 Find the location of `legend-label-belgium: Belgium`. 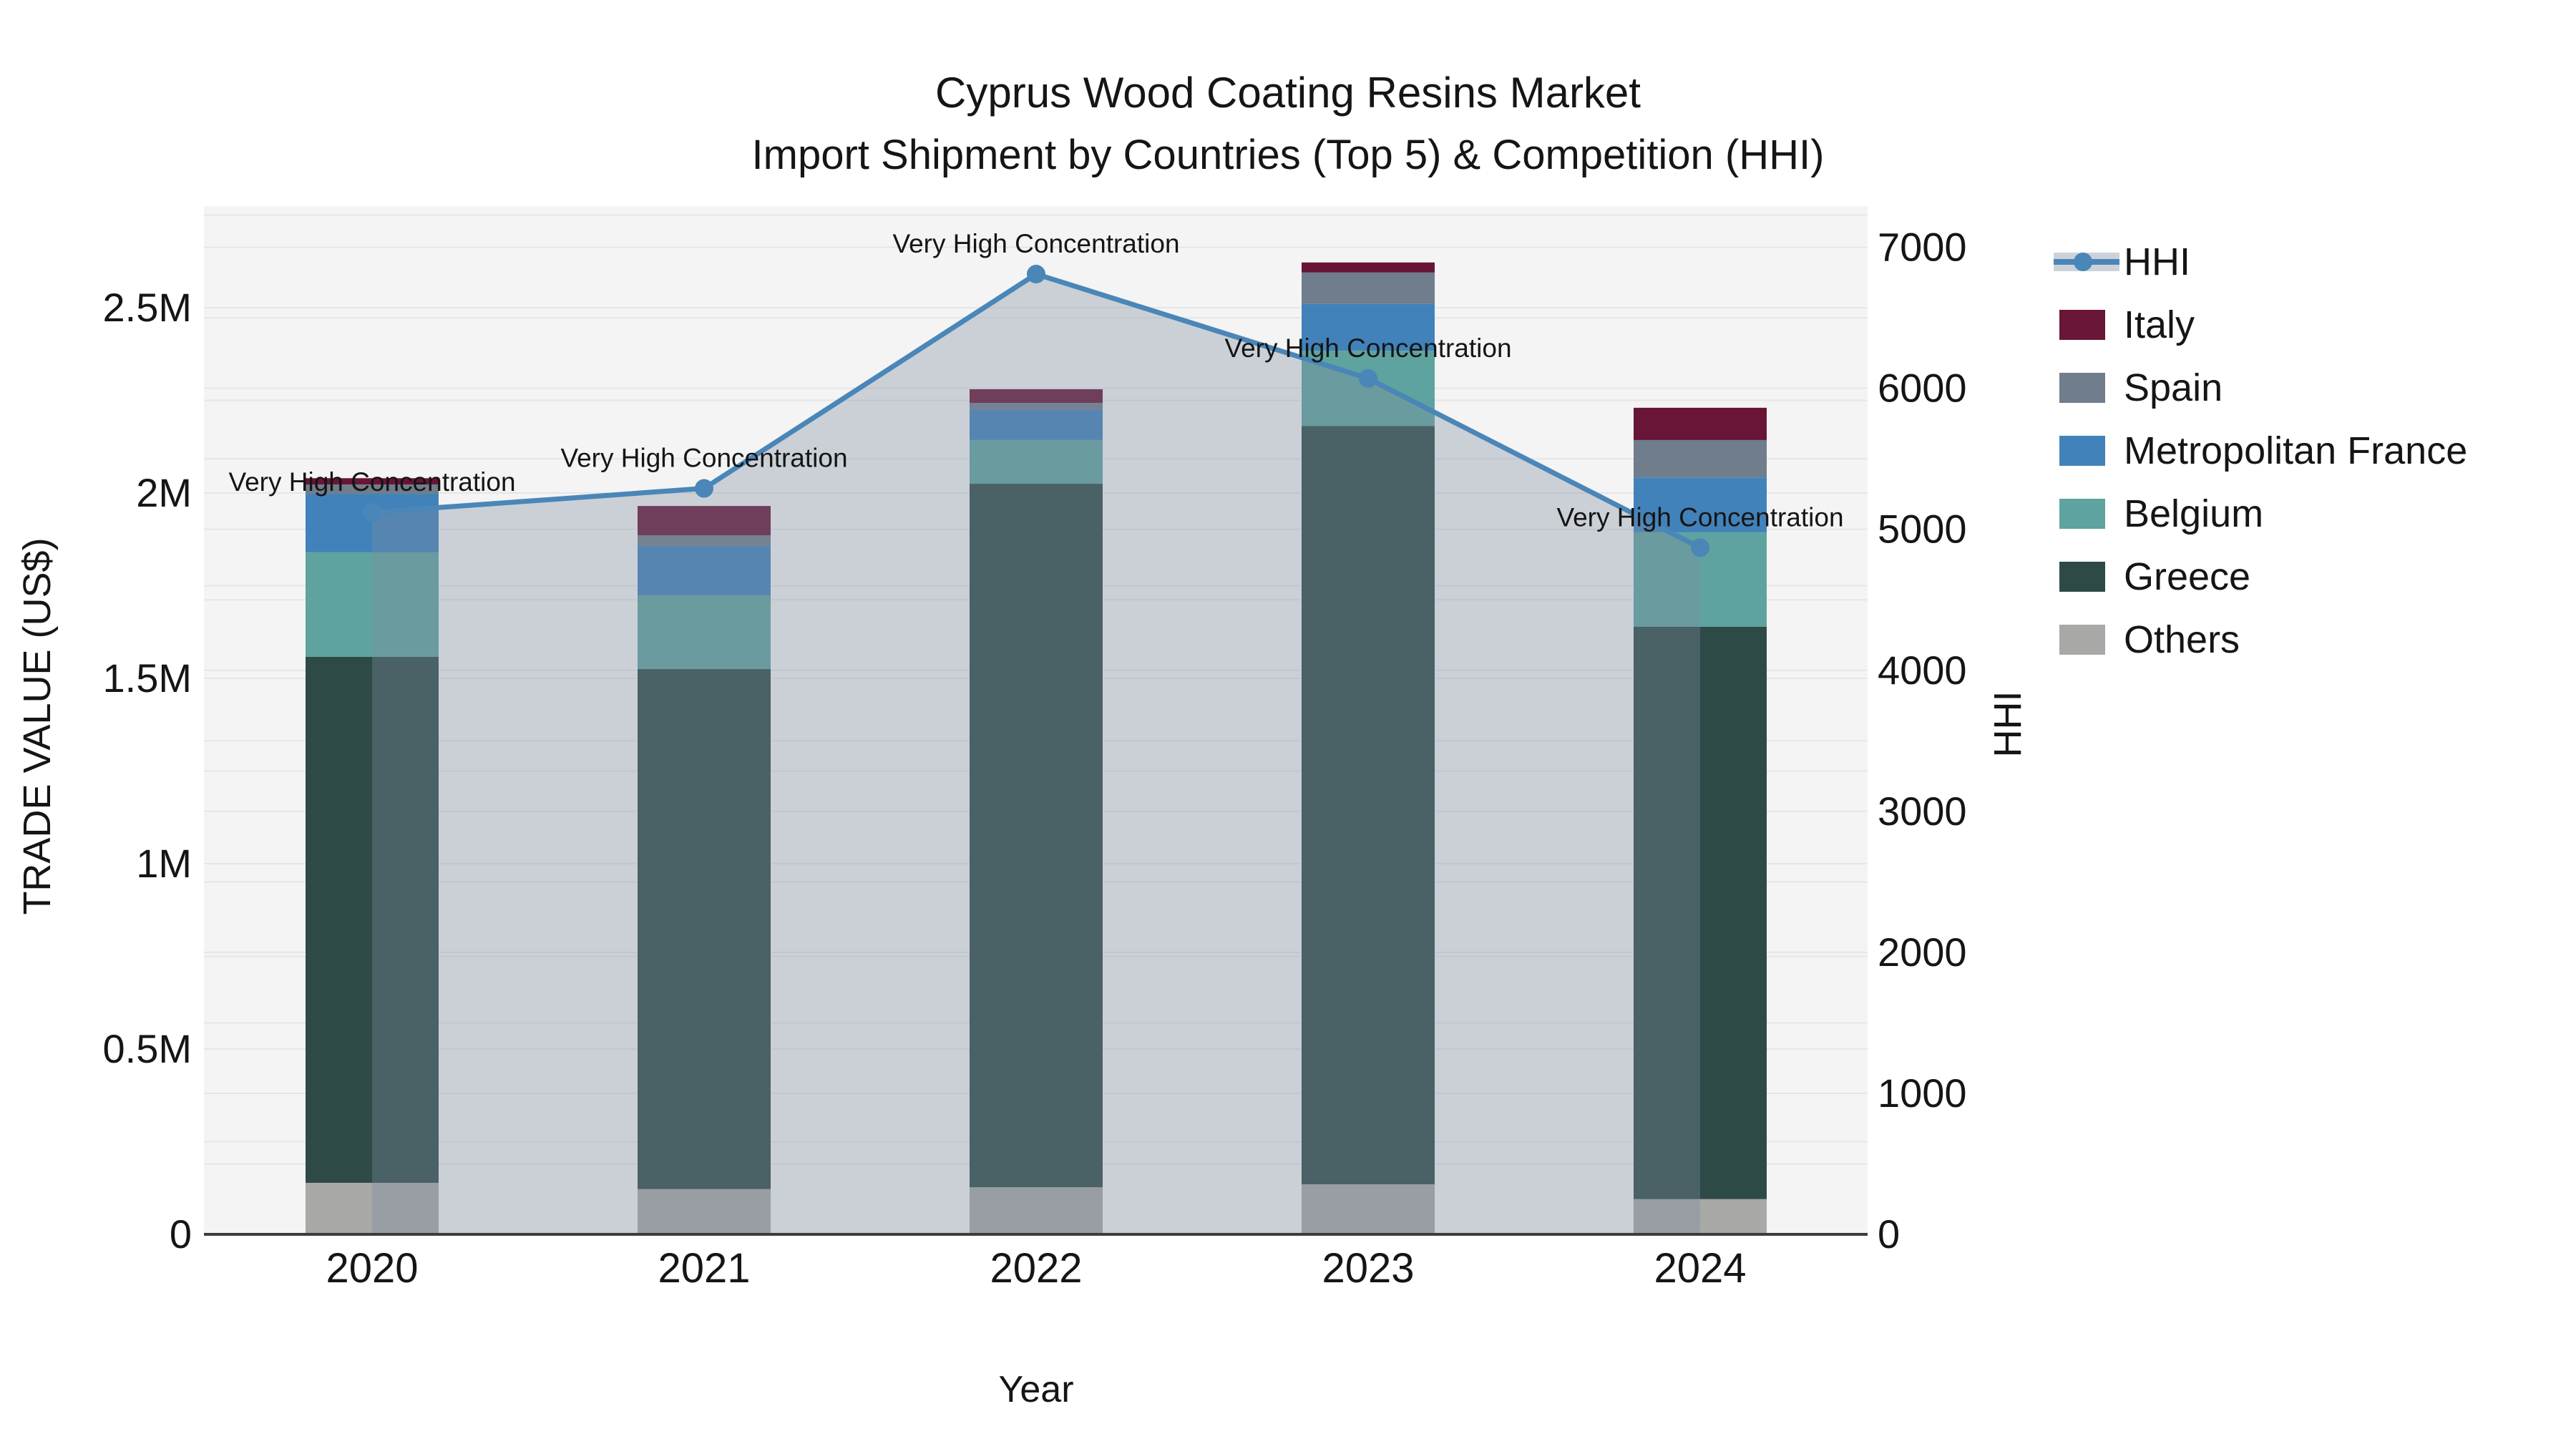

legend-label-belgium: Belgium is located at coordinates (2194, 513).